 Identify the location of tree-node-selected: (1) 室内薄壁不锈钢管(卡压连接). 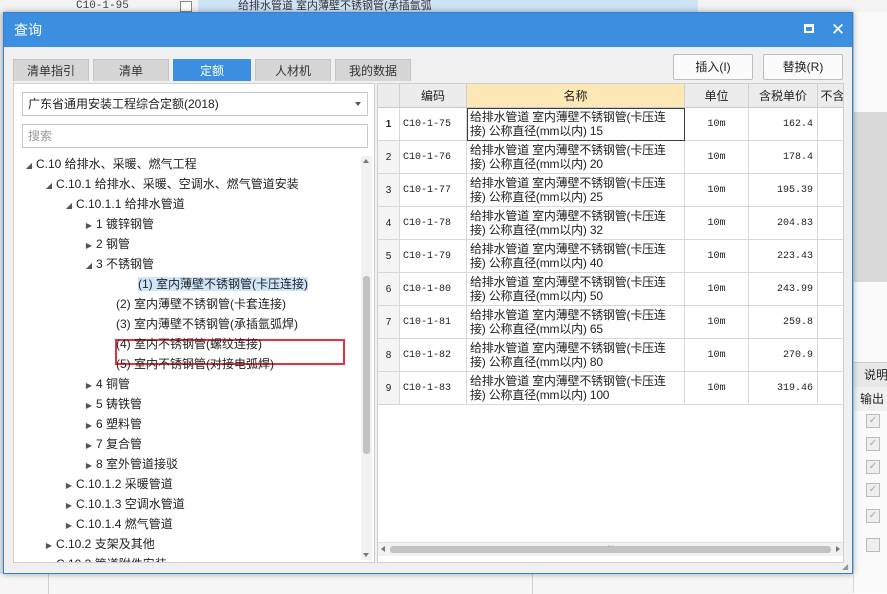
(216, 284).